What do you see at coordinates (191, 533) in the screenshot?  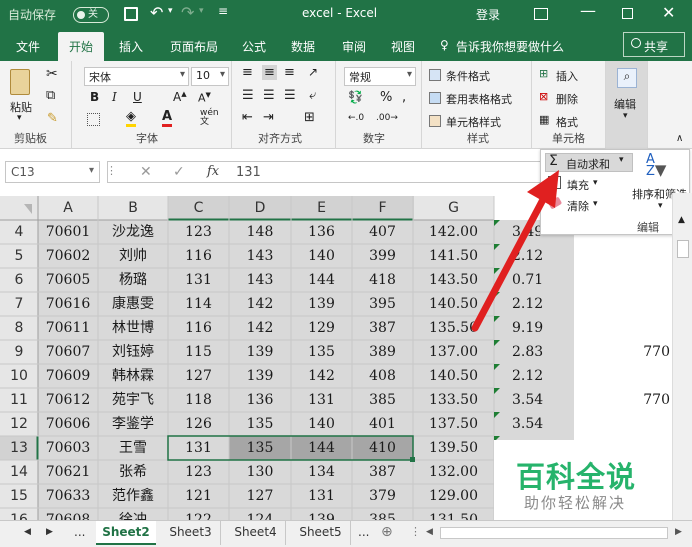 I see `sheet-tab-sheet3: Sheet3` at bounding box center [191, 533].